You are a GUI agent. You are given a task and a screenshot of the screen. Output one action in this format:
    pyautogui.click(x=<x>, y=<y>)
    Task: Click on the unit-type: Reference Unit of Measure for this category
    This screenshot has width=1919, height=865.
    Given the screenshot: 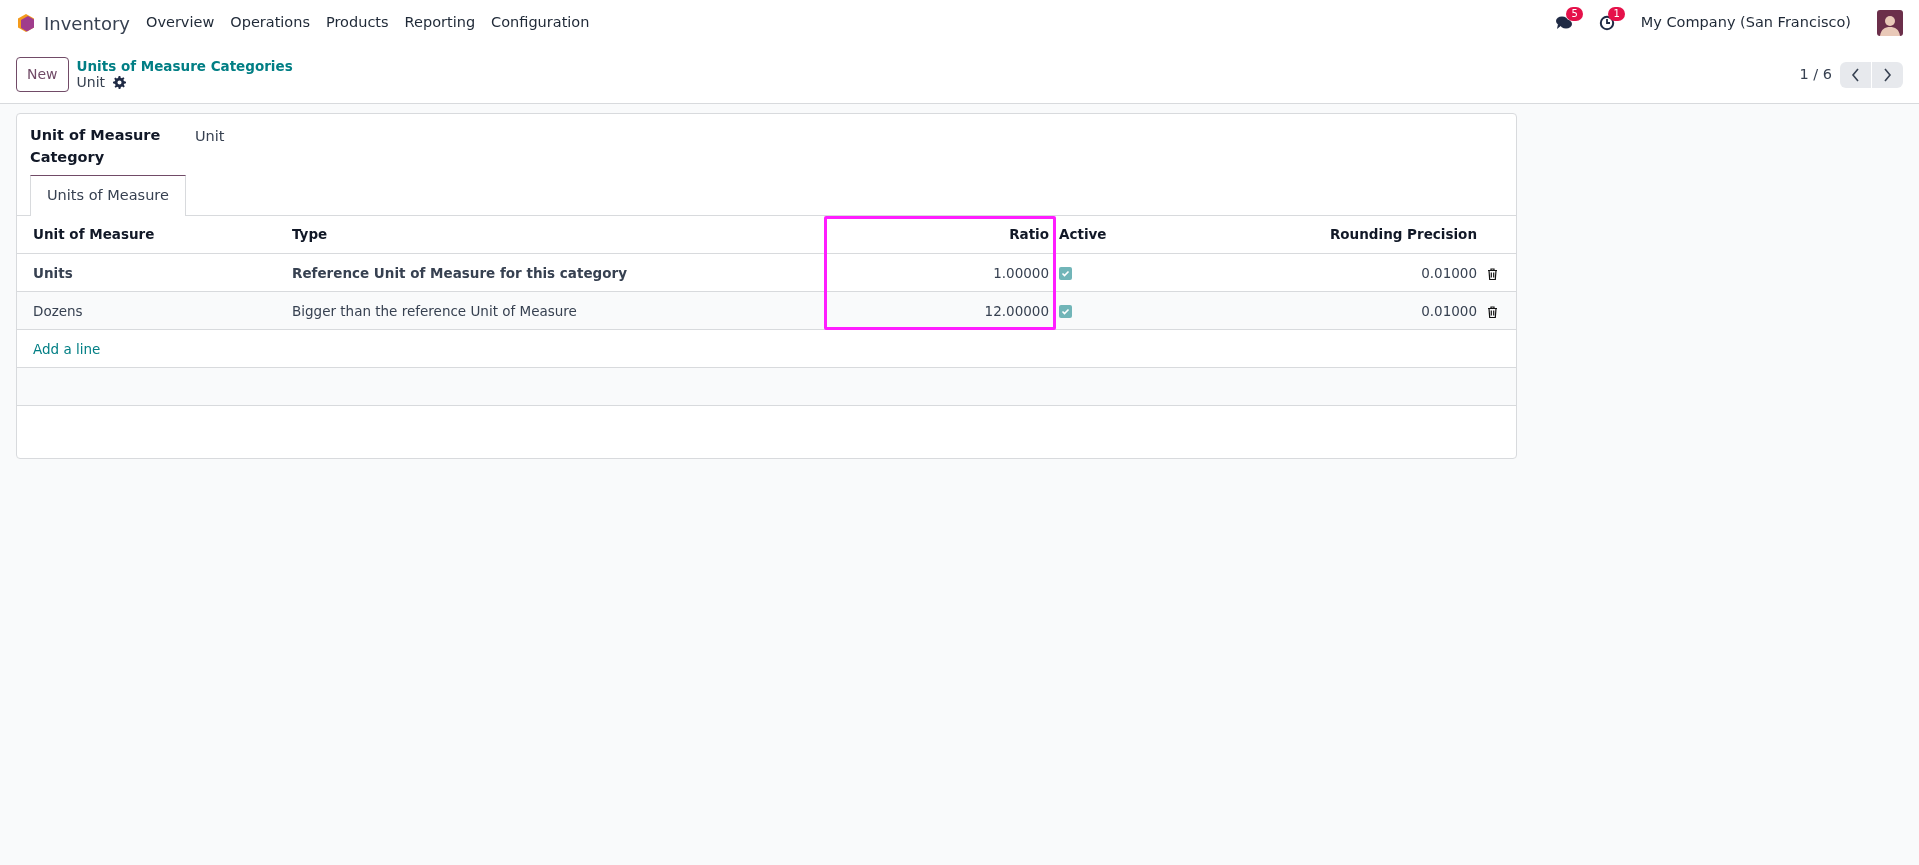 What is the action you would take?
    pyautogui.click(x=459, y=272)
    